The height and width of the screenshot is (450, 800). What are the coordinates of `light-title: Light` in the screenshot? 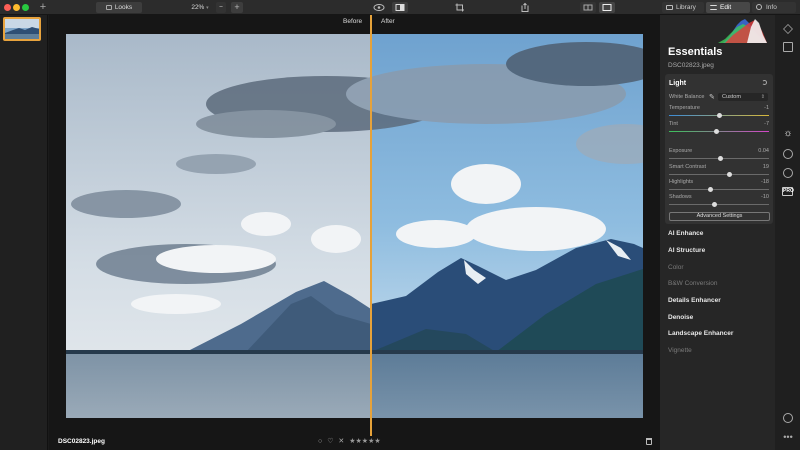 It's located at (677, 83).